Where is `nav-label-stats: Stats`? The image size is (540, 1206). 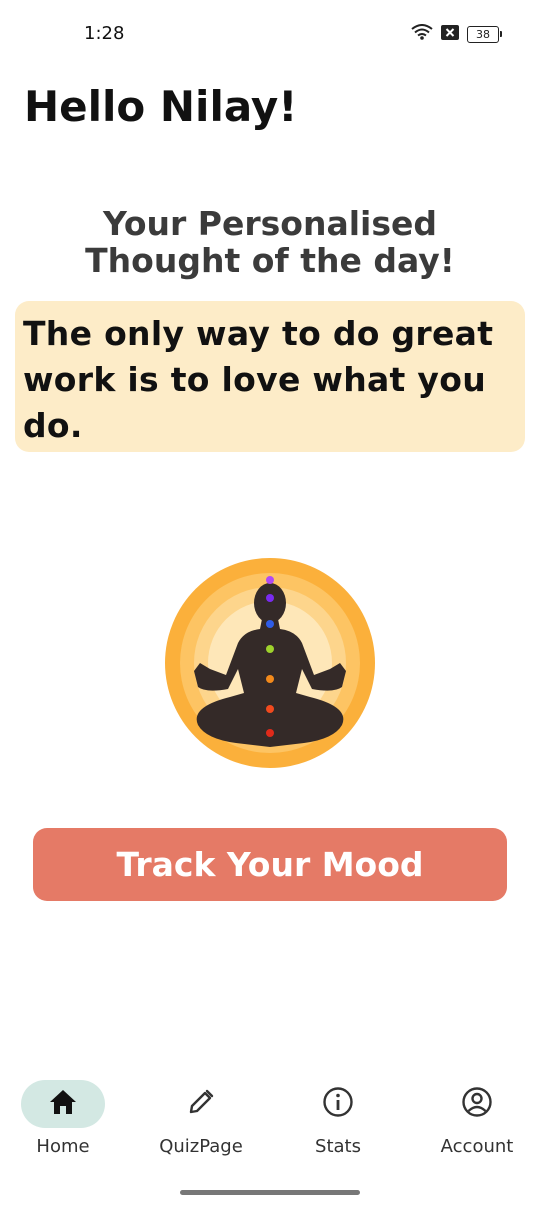 nav-label-stats: Stats is located at coordinates (338, 1146).